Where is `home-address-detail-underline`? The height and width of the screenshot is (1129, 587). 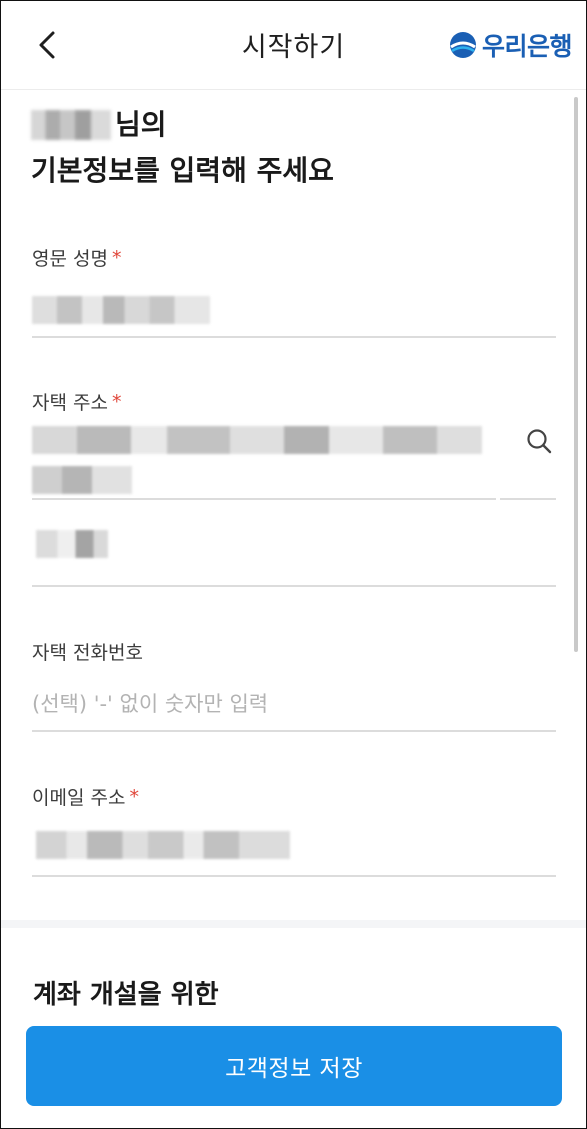
home-address-detail-underline is located at coordinates (294, 586).